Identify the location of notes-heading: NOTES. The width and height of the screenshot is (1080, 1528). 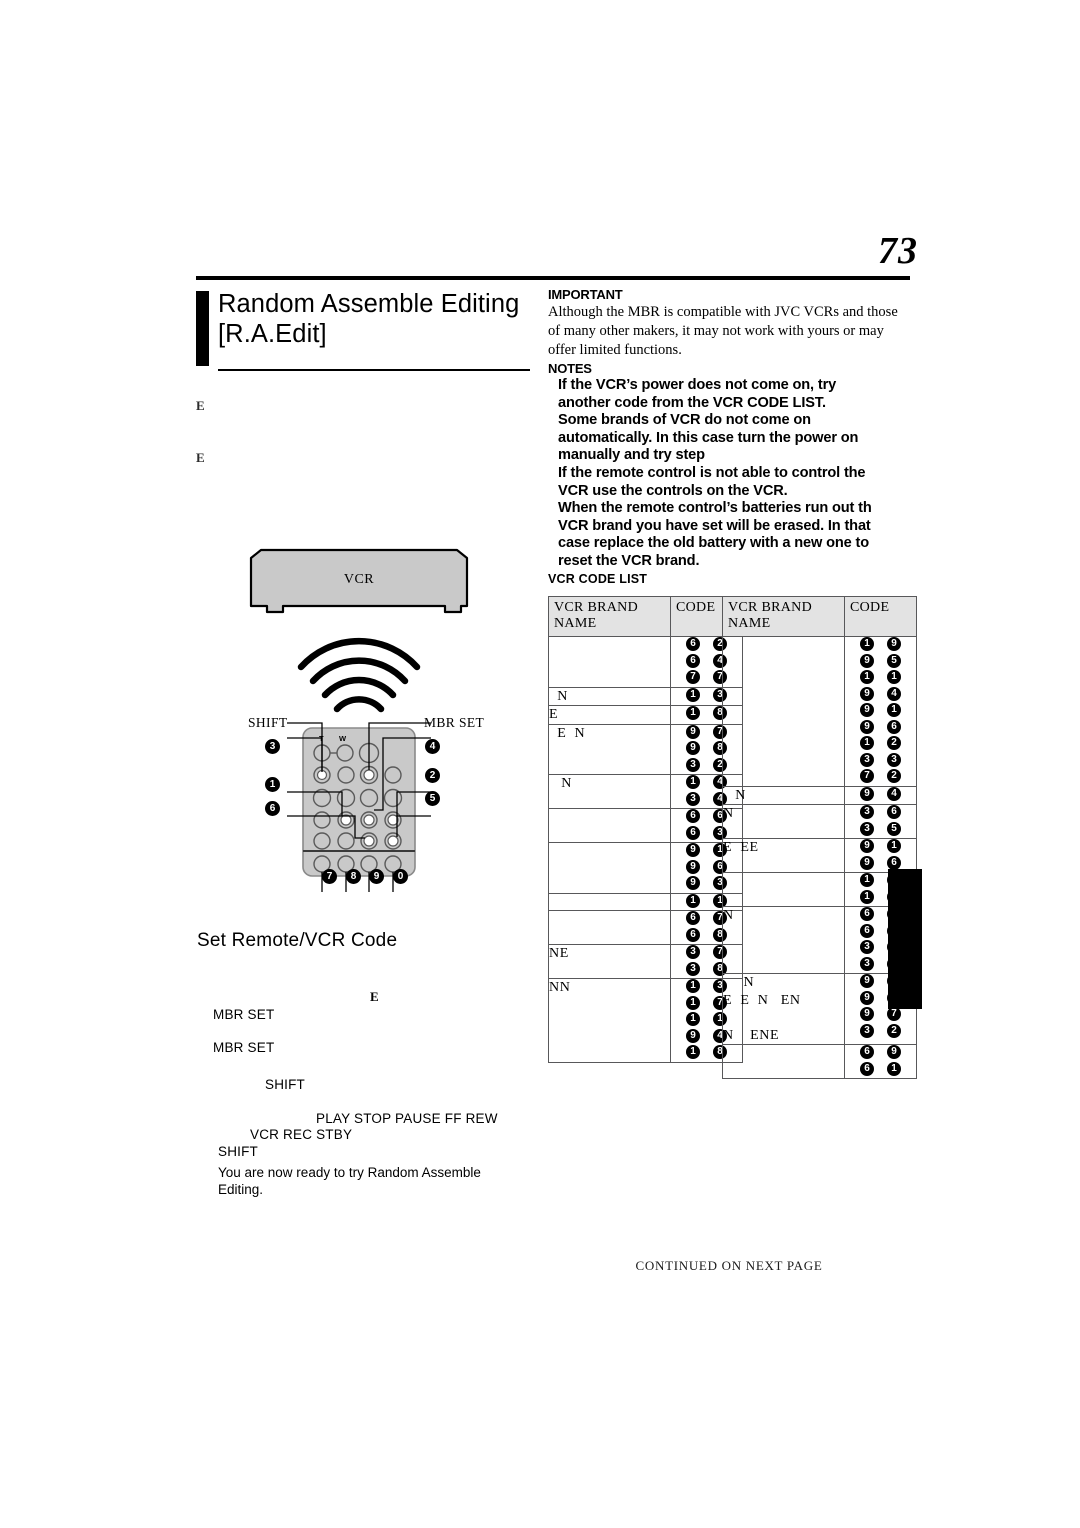
(570, 368).